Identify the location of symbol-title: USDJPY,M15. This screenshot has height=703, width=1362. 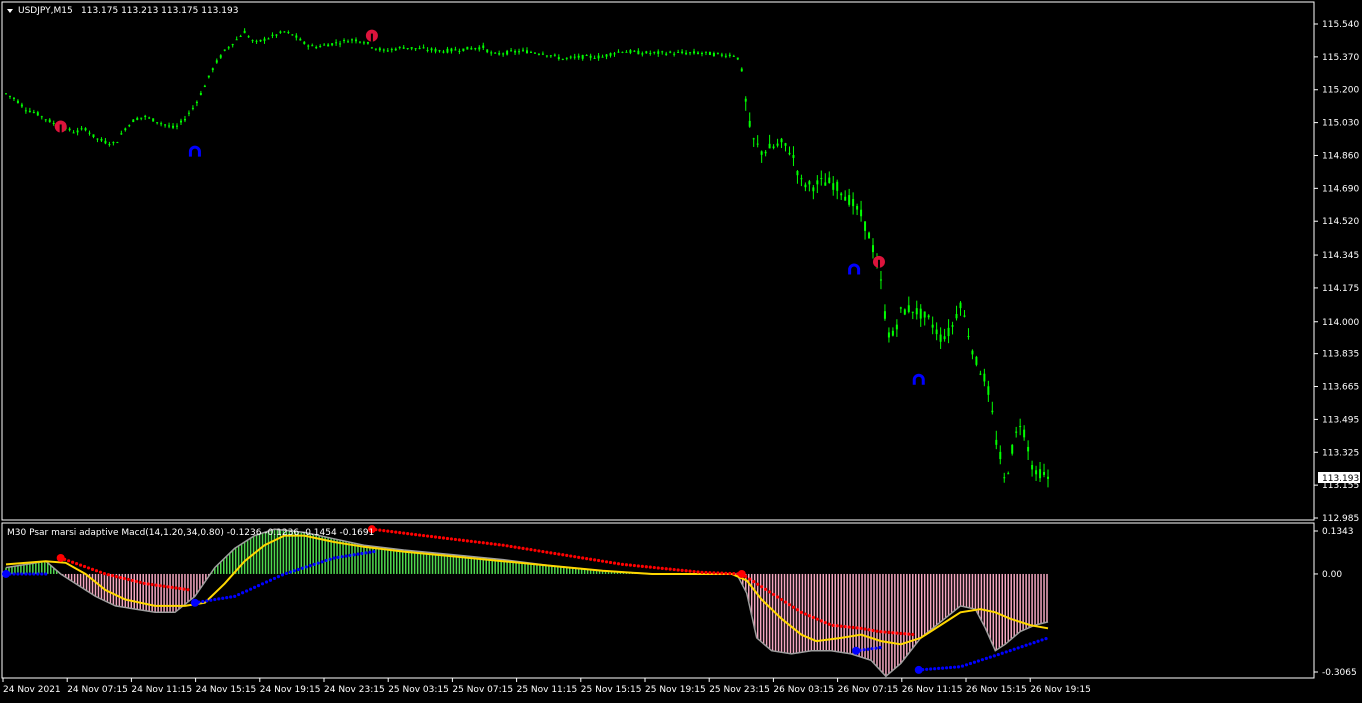
(45, 11).